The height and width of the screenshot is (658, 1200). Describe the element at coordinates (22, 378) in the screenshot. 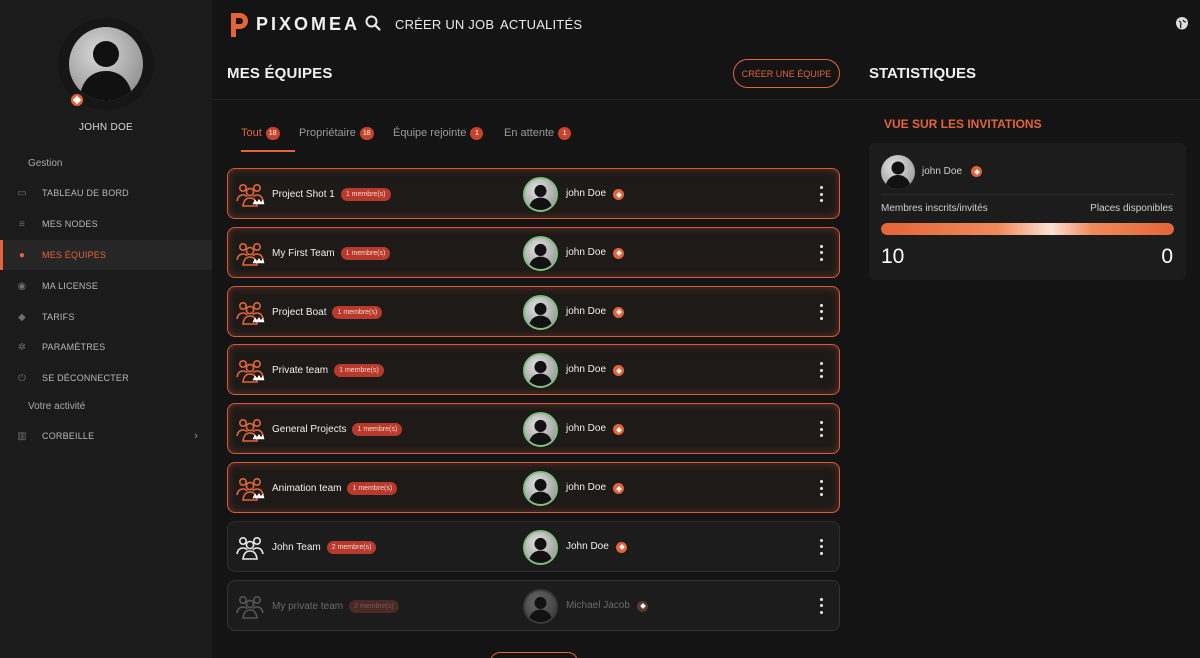

I see `power-icon: ⏻` at that location.